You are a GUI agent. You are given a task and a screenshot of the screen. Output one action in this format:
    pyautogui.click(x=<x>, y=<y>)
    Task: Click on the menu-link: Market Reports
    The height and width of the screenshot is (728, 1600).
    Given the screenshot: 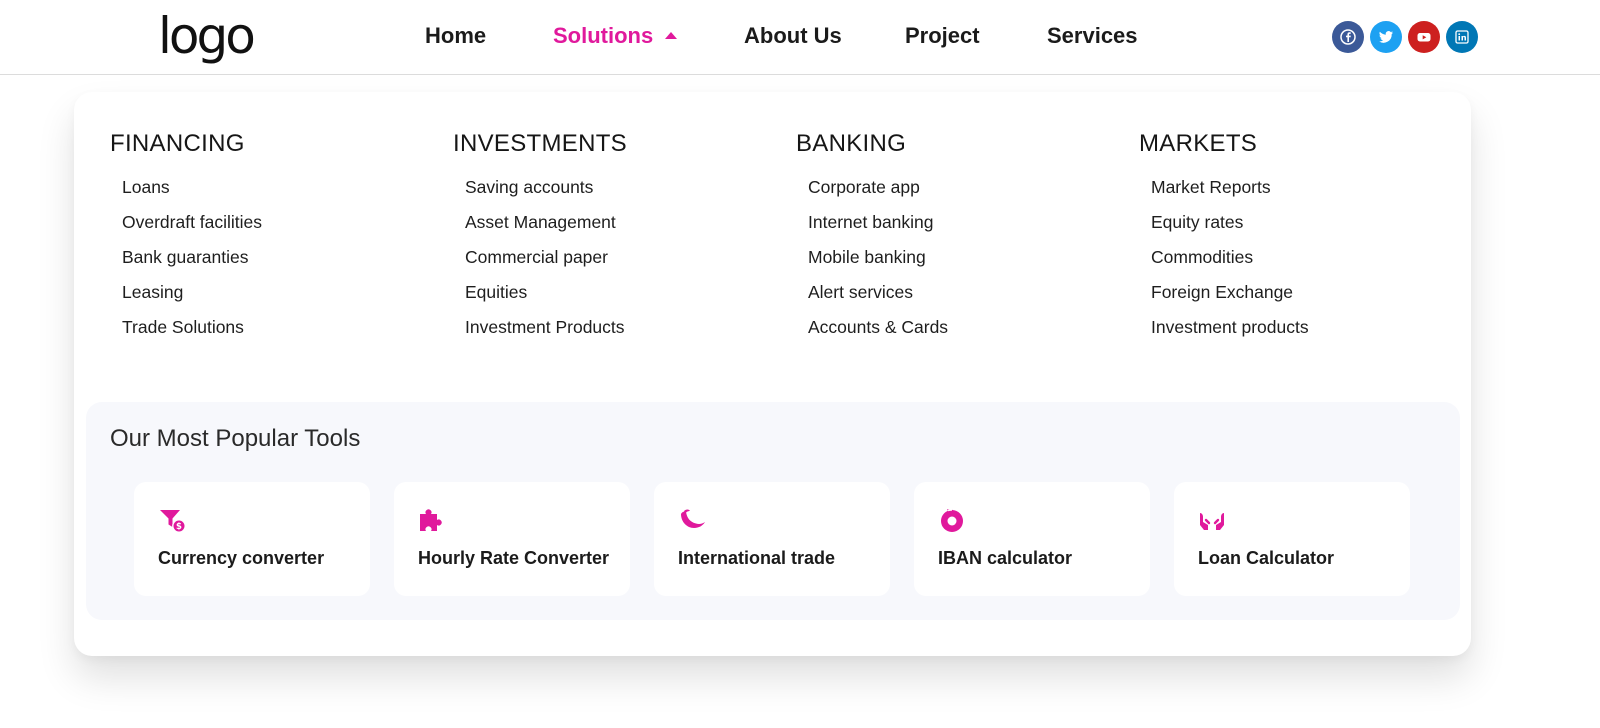 What is the action you would take?
    pyautogui.click(x=1304, y=187)
    